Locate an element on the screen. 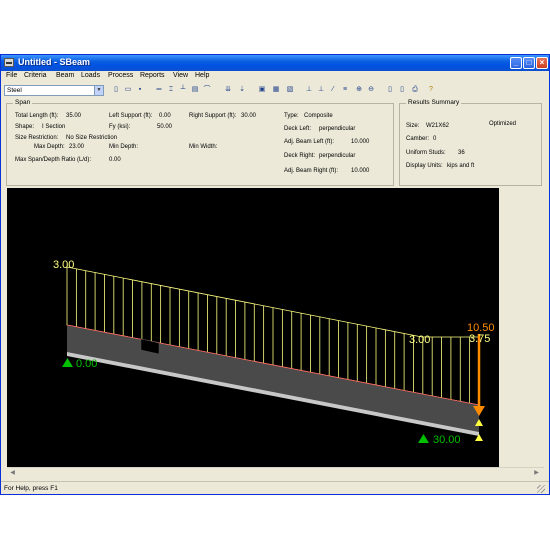 Image resolution: width=550 pixels, height=550 pixels. stud-icon: ┴ is located at coordinates (183, 90).